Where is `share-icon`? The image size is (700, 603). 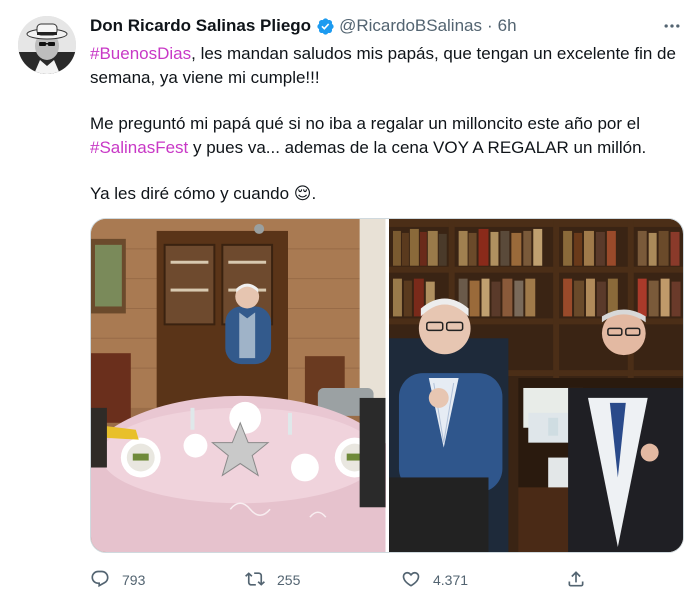
share-icon is located at coordinates (576, 580).